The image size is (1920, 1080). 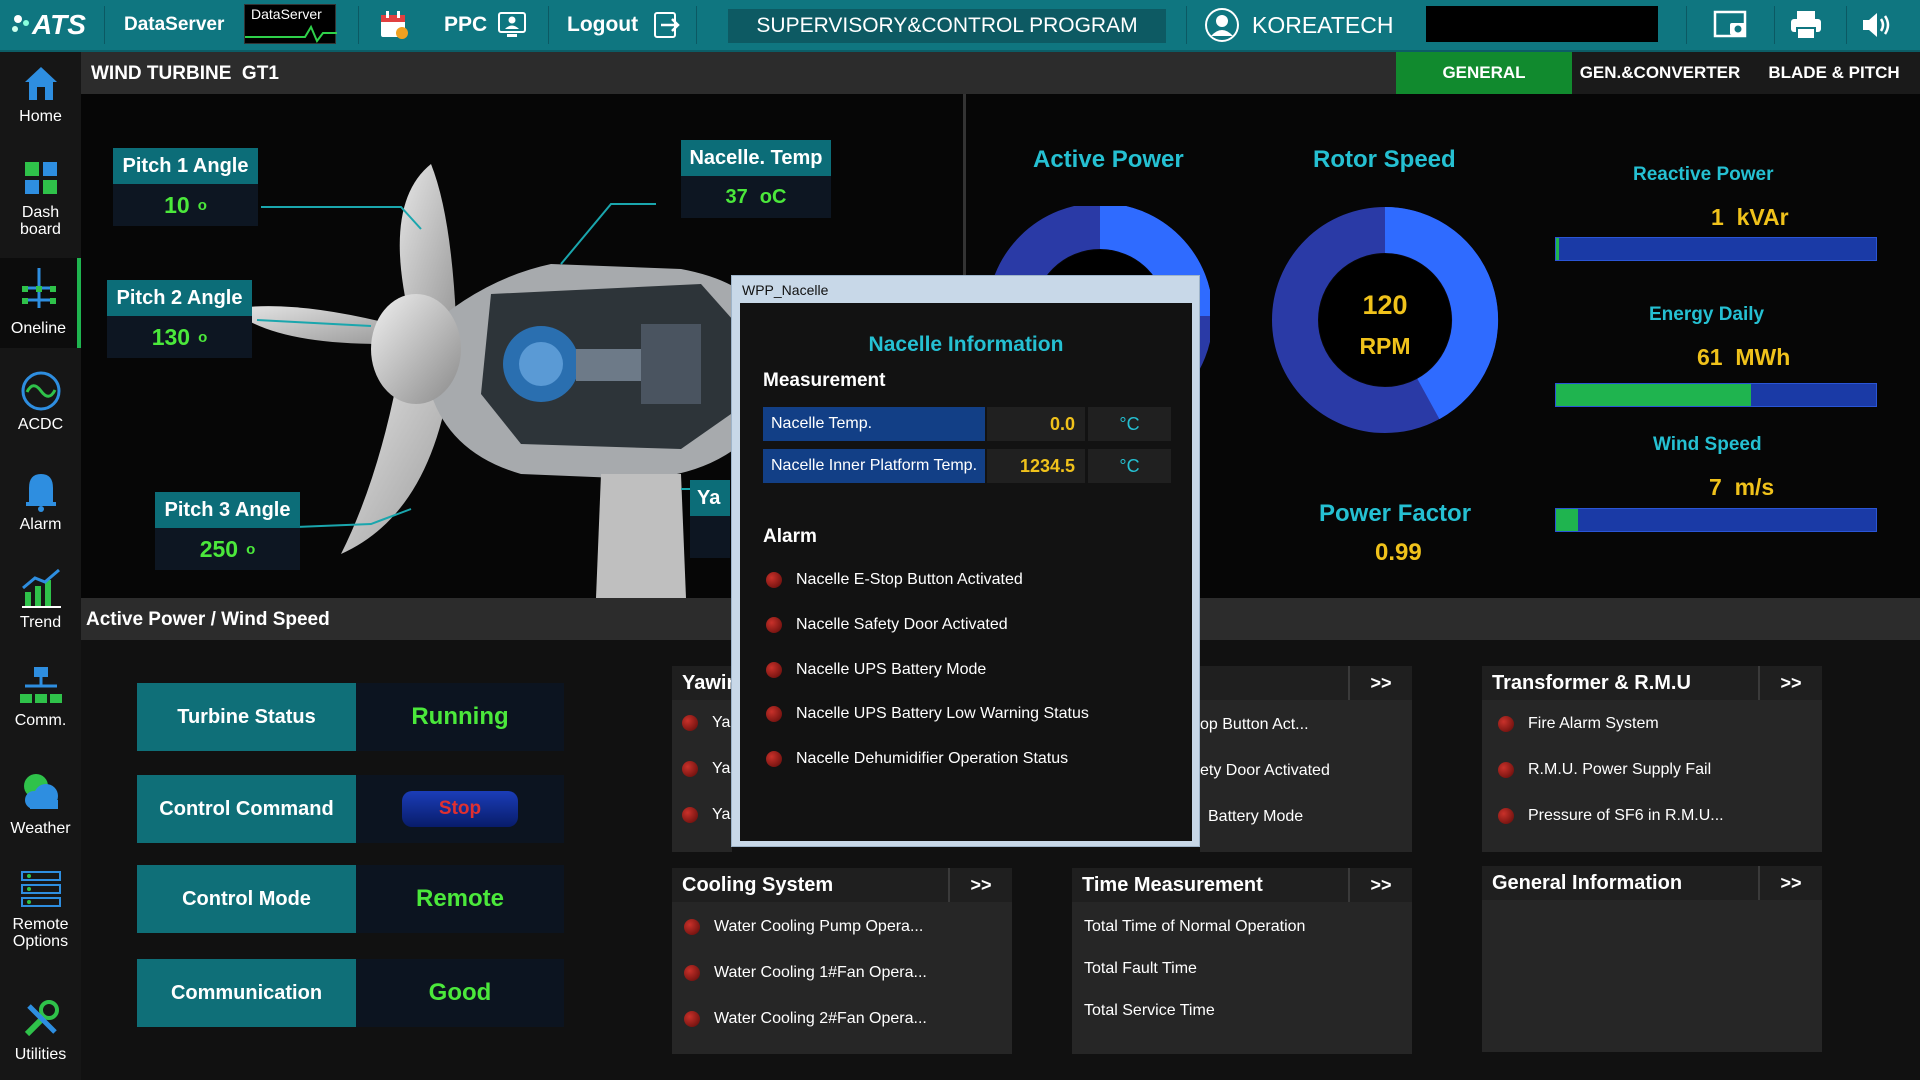 I want to click on tab-blade-pitch: BLADE & PITCH, so click(x=1834, y=73).